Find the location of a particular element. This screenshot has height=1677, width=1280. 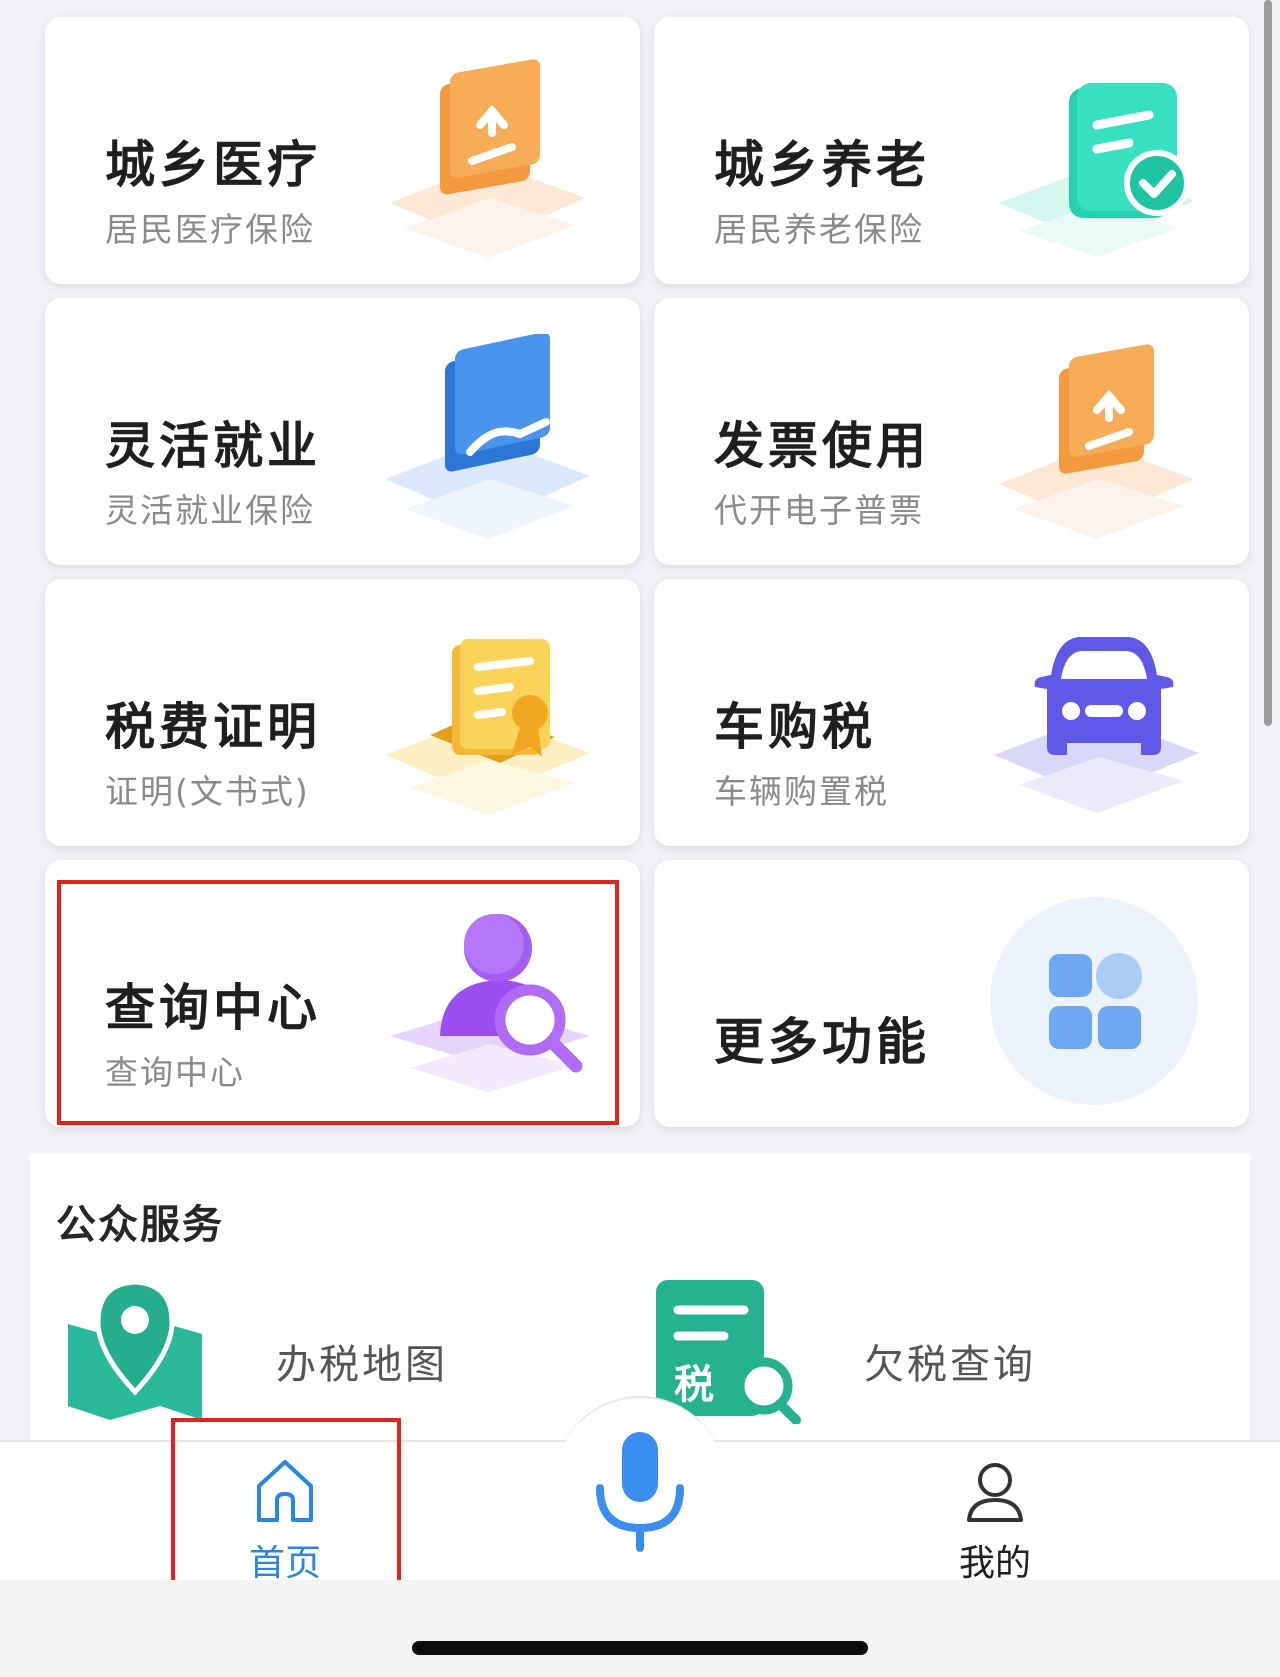

card-subtitle: 居民医疗保险 is located at coordinates (210, 229).